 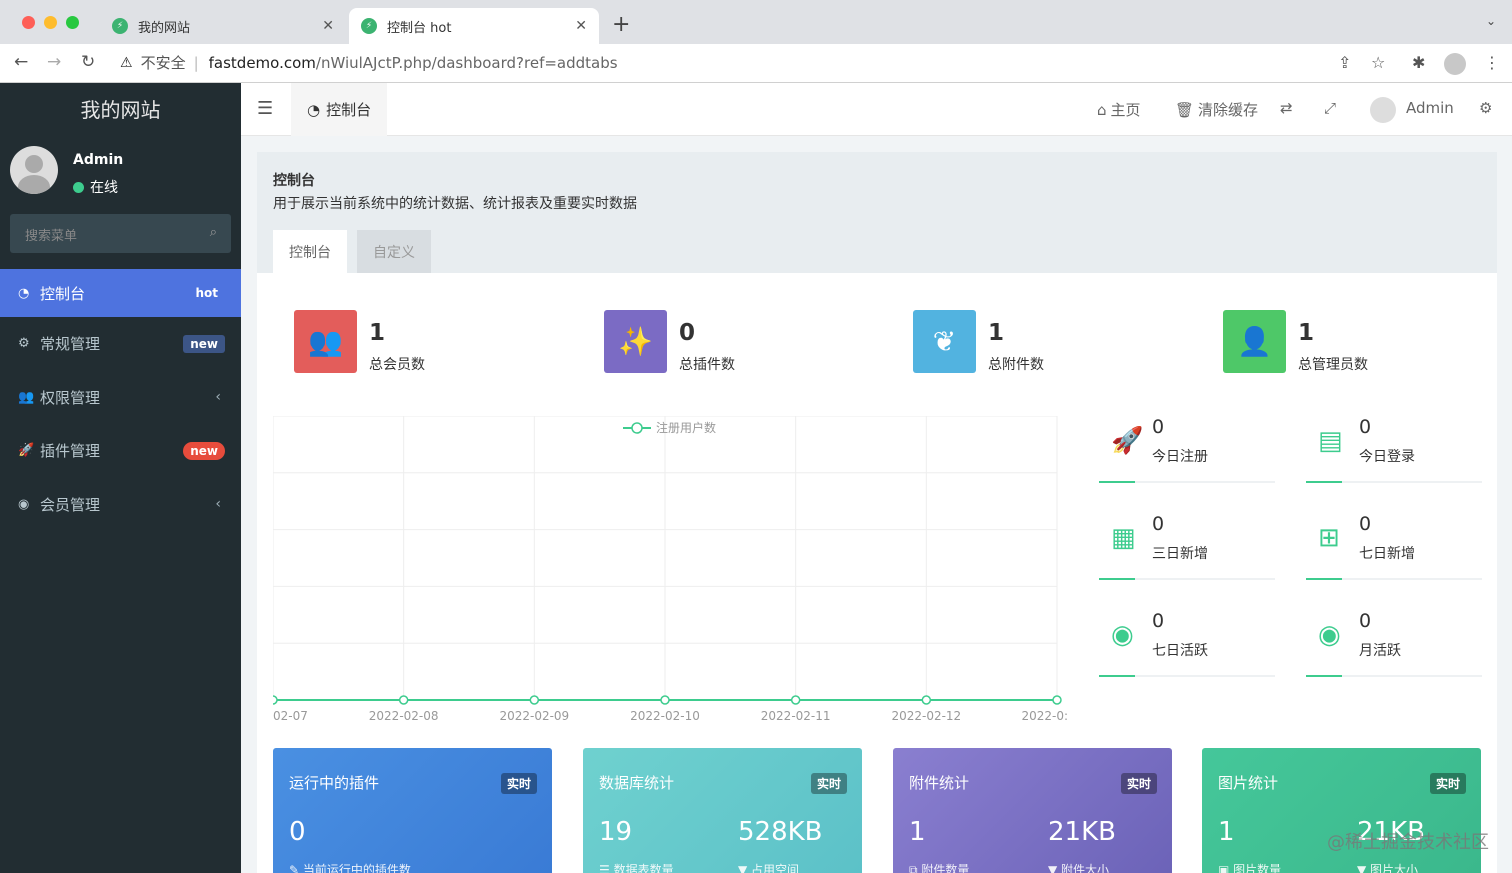 I want to click on mini-stat-three-day: ▦ 0 三日新增, so click(x=1187, y=548).